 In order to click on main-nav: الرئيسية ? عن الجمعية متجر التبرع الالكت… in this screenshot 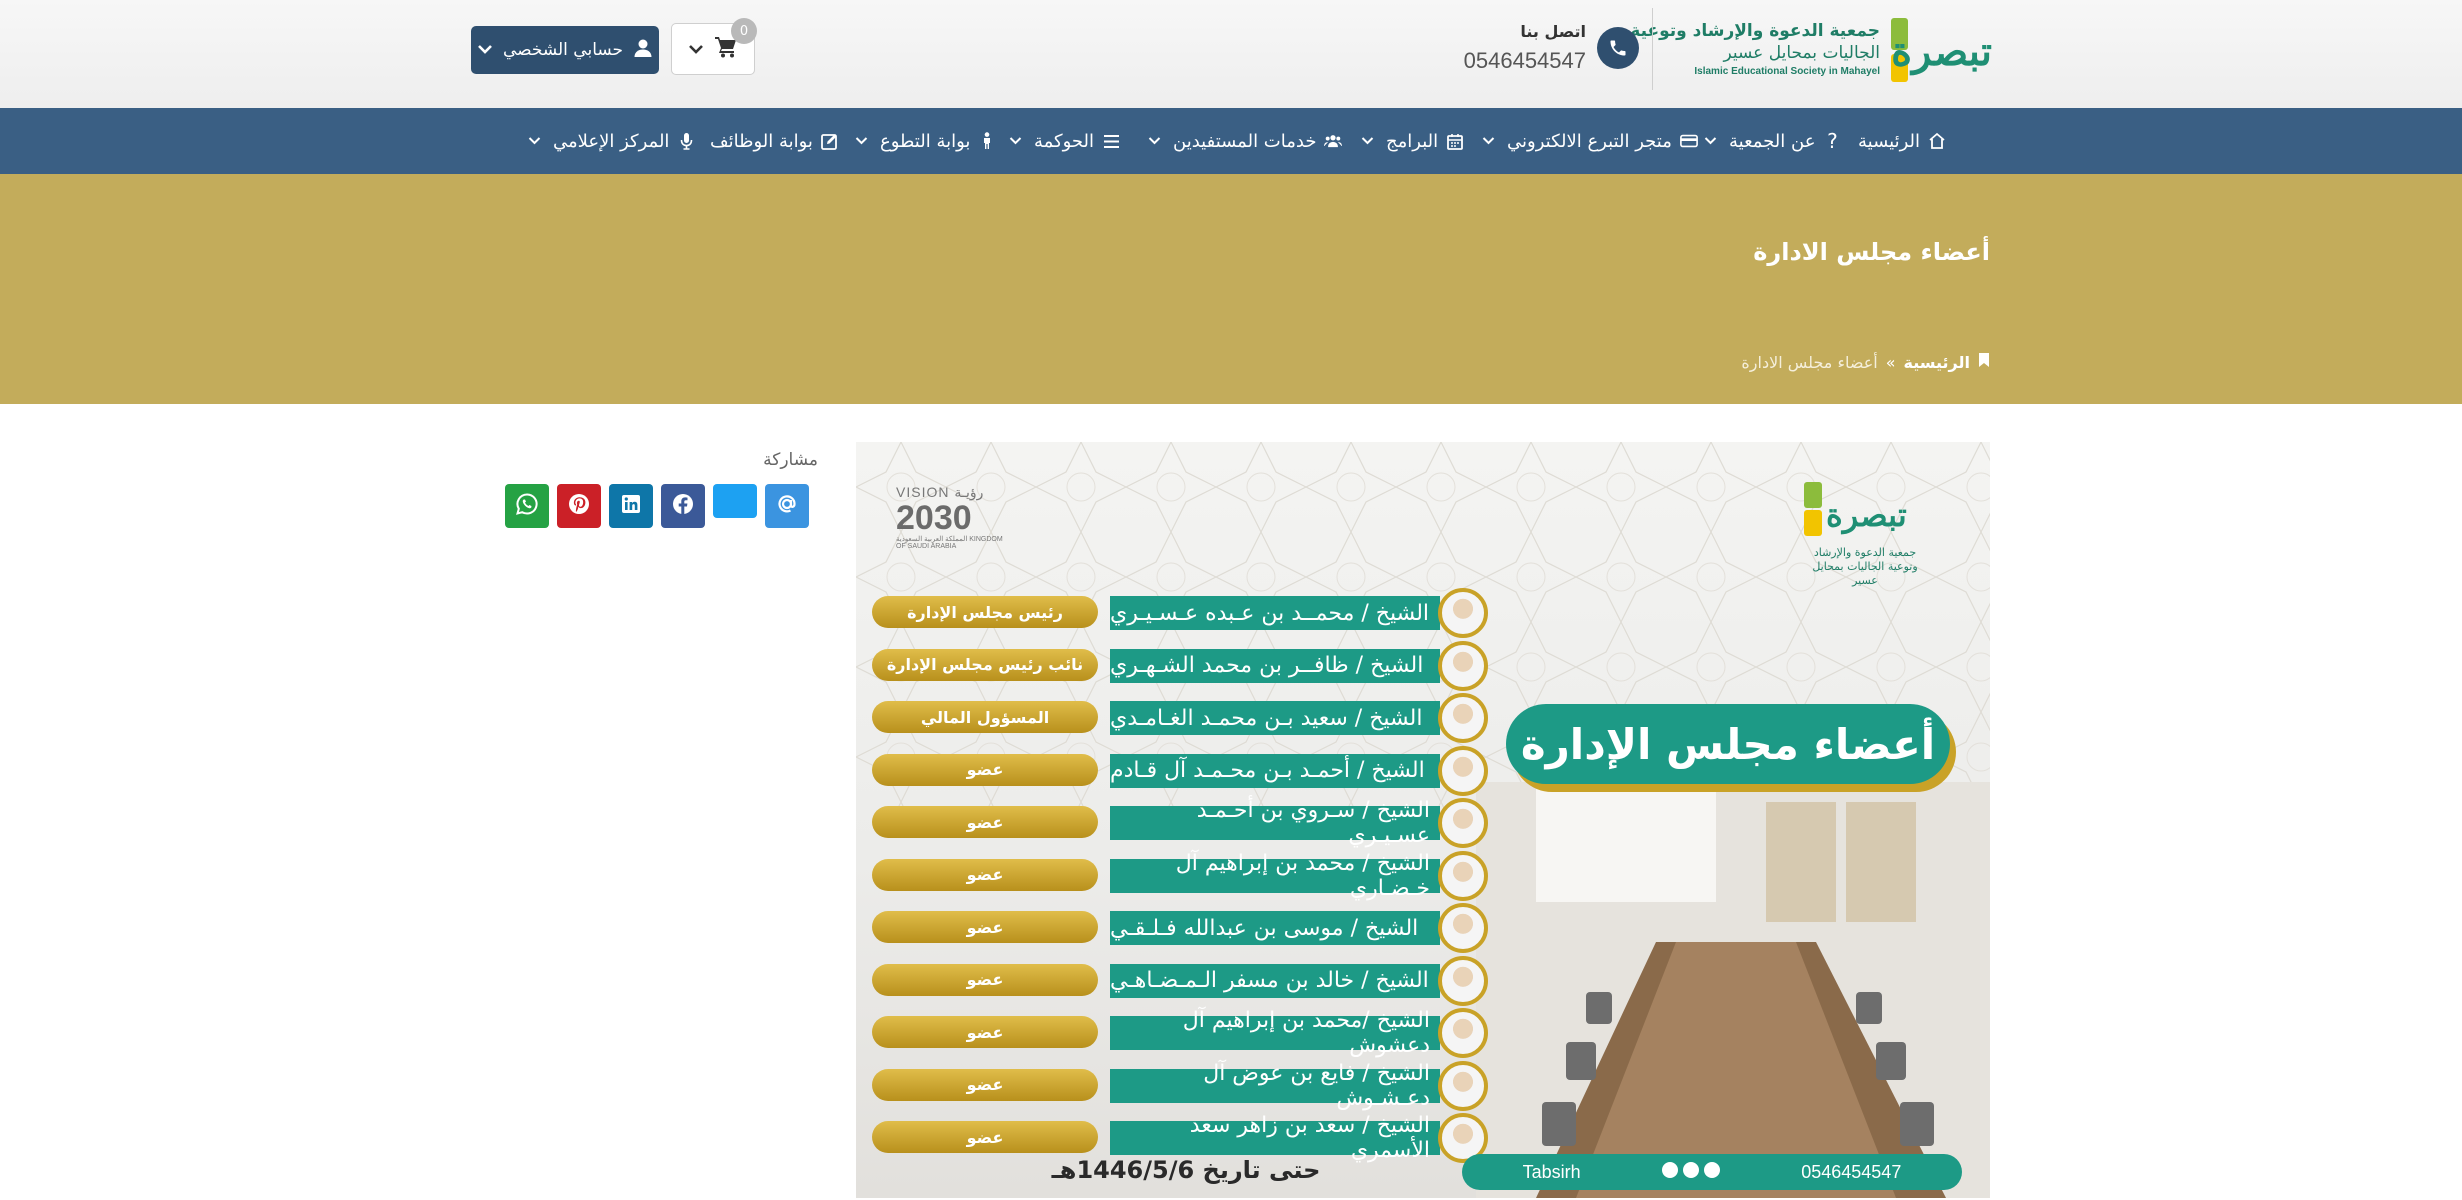, I will do `click(1231, 141)`.